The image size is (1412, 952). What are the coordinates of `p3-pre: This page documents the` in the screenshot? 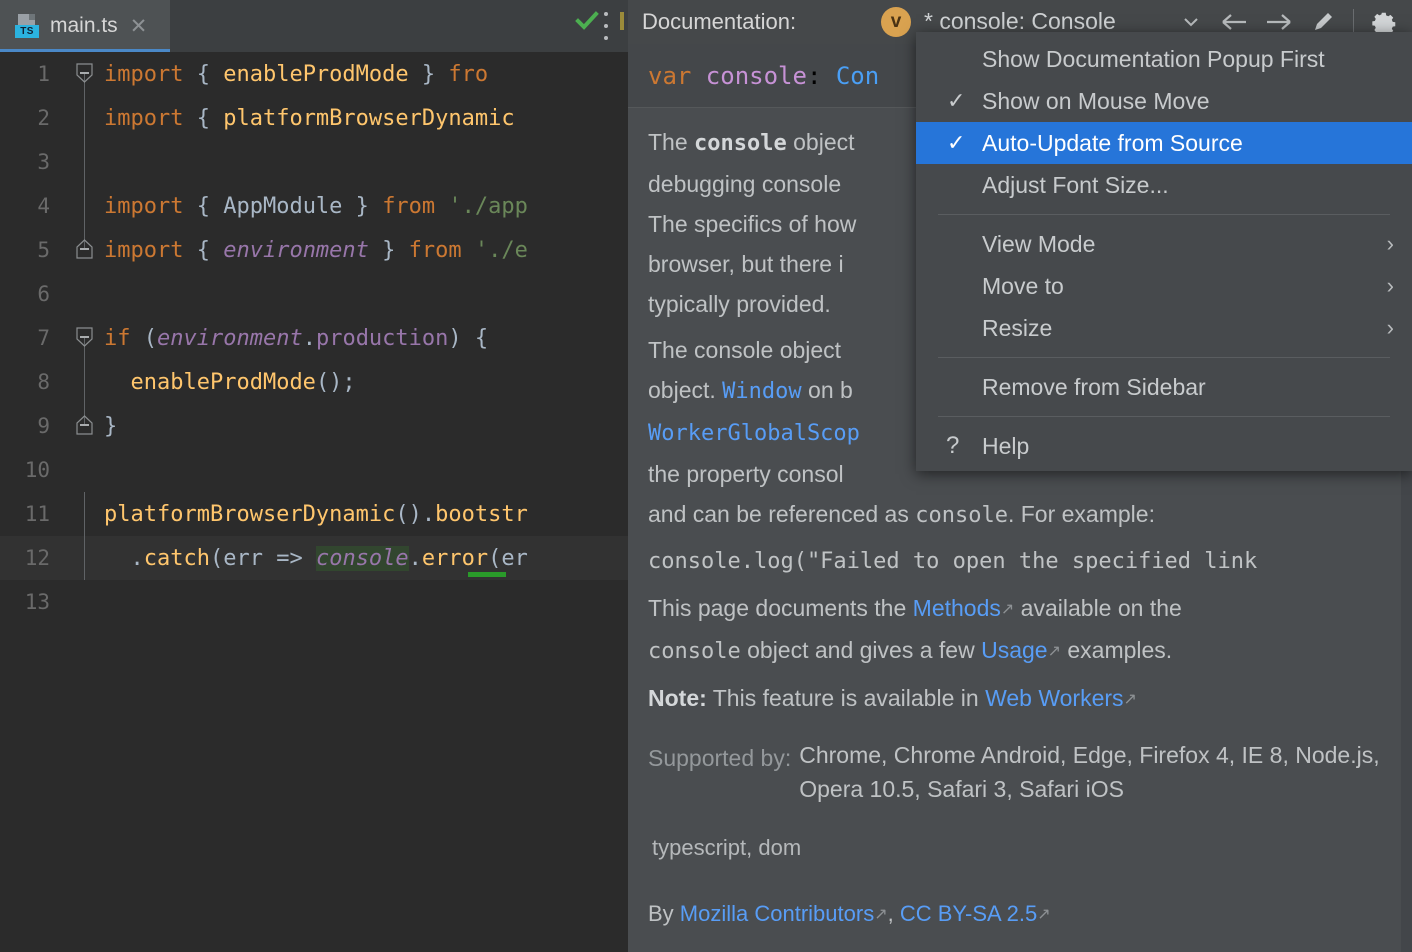 It's located at (780, 608).